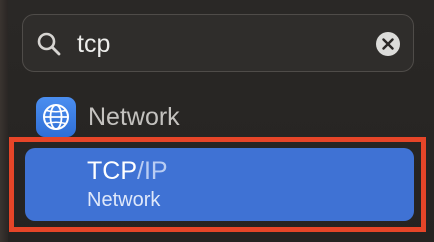  I want to click on window-edge, so click(4, 121).